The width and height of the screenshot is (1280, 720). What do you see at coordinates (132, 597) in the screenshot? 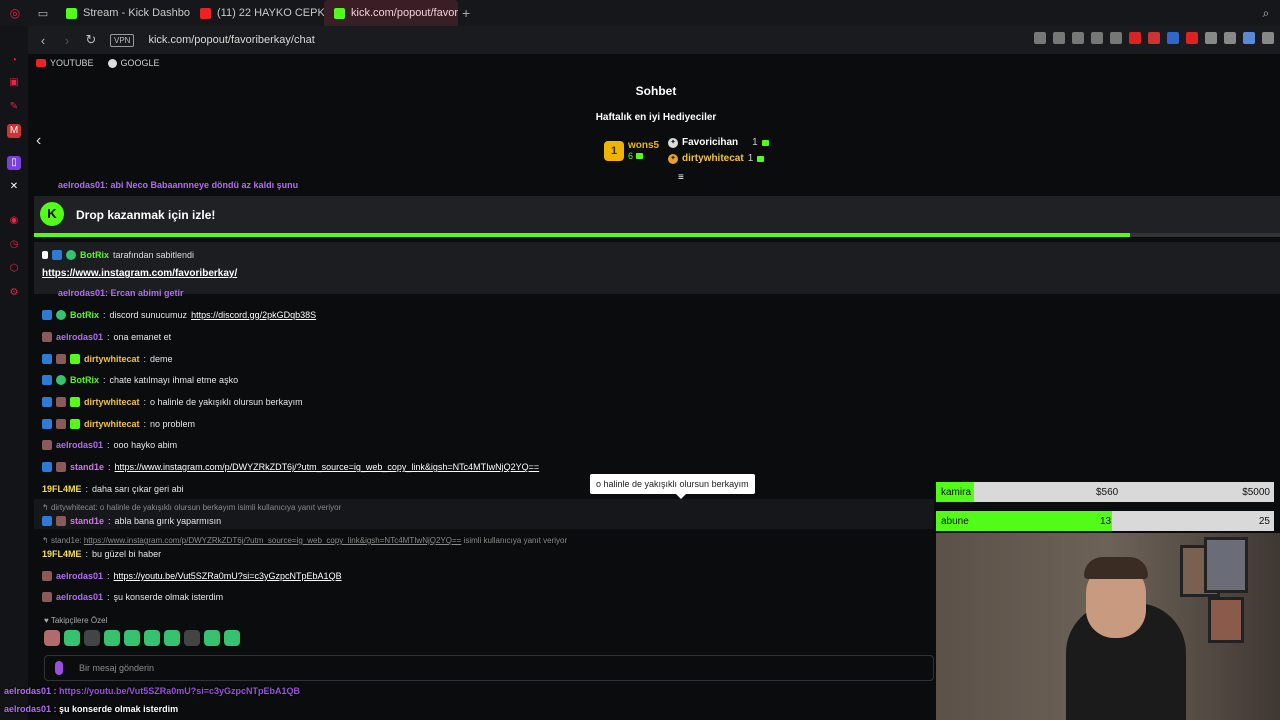
I see `chat-message: aelrodas01: şu konserde olmak isterdim` at bounding box center [132, 597].